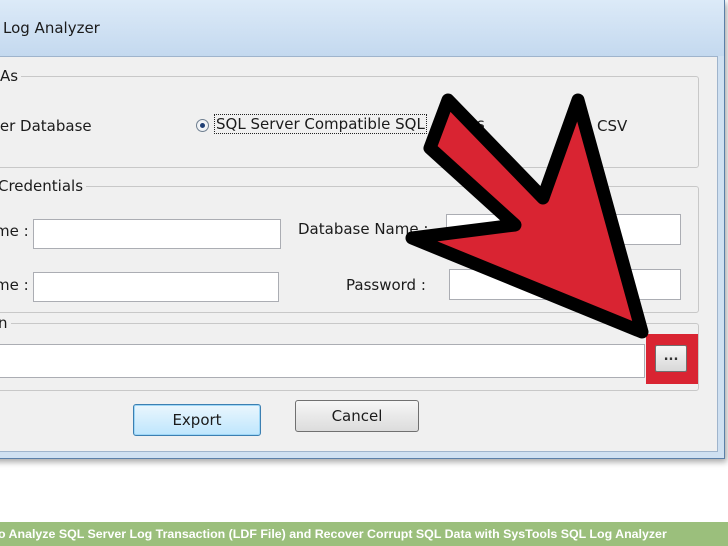 The width and height of the screenshot is (728, 546). What do you see at coordinates (156, 287) in the screenshot?
I see `user-name-input` at bounding box center [156, 287].